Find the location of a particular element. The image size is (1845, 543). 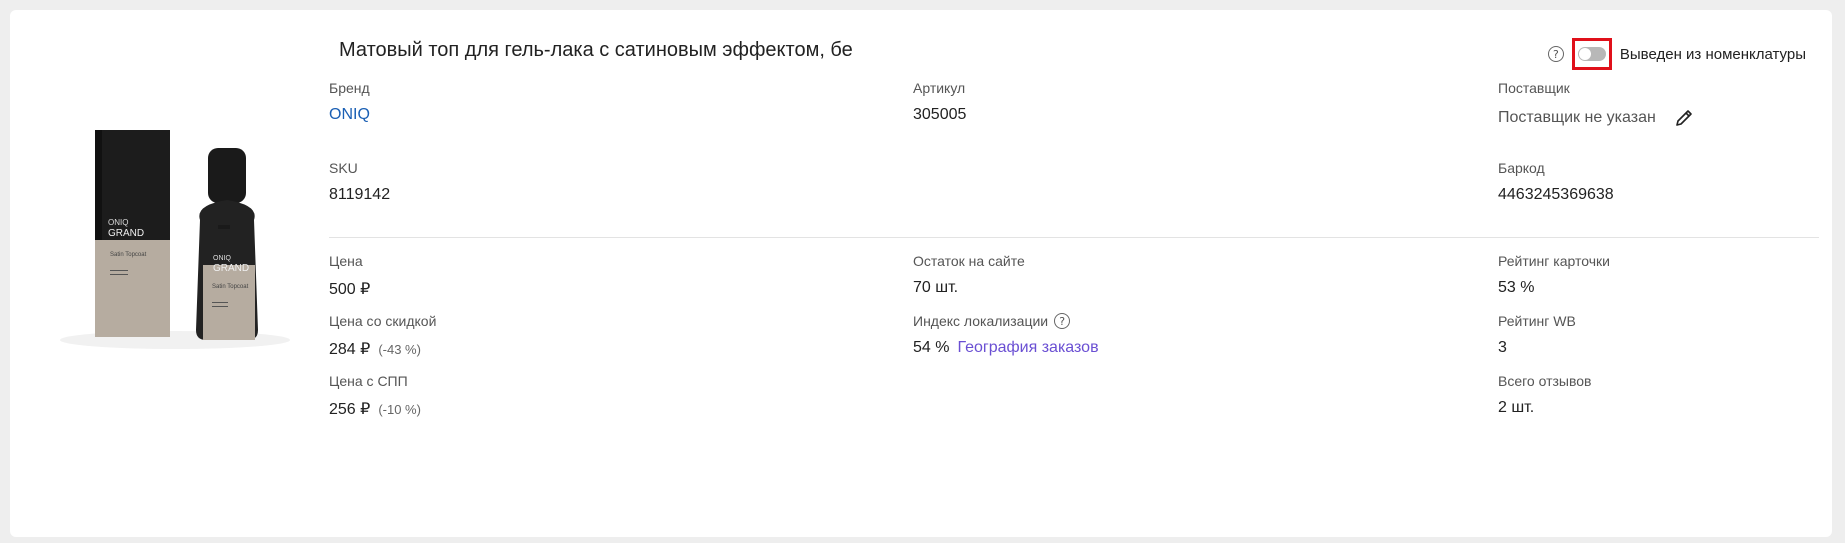

reviews-value: 2 шт. is located at coordinates (1516, 407).